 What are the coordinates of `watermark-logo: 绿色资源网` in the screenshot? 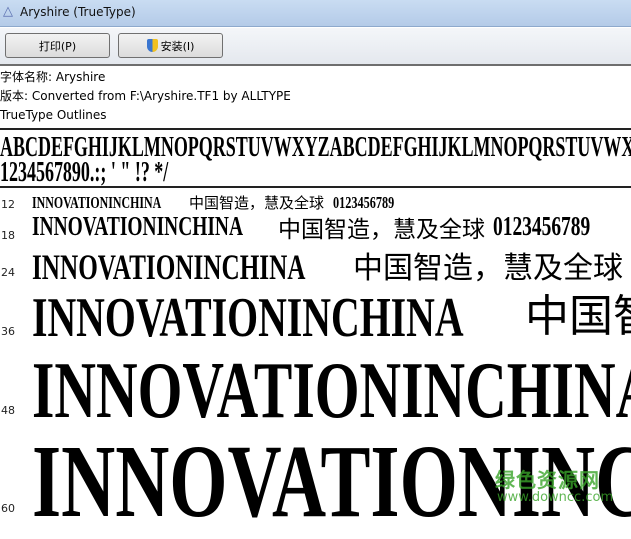 It's located at (547, 480).